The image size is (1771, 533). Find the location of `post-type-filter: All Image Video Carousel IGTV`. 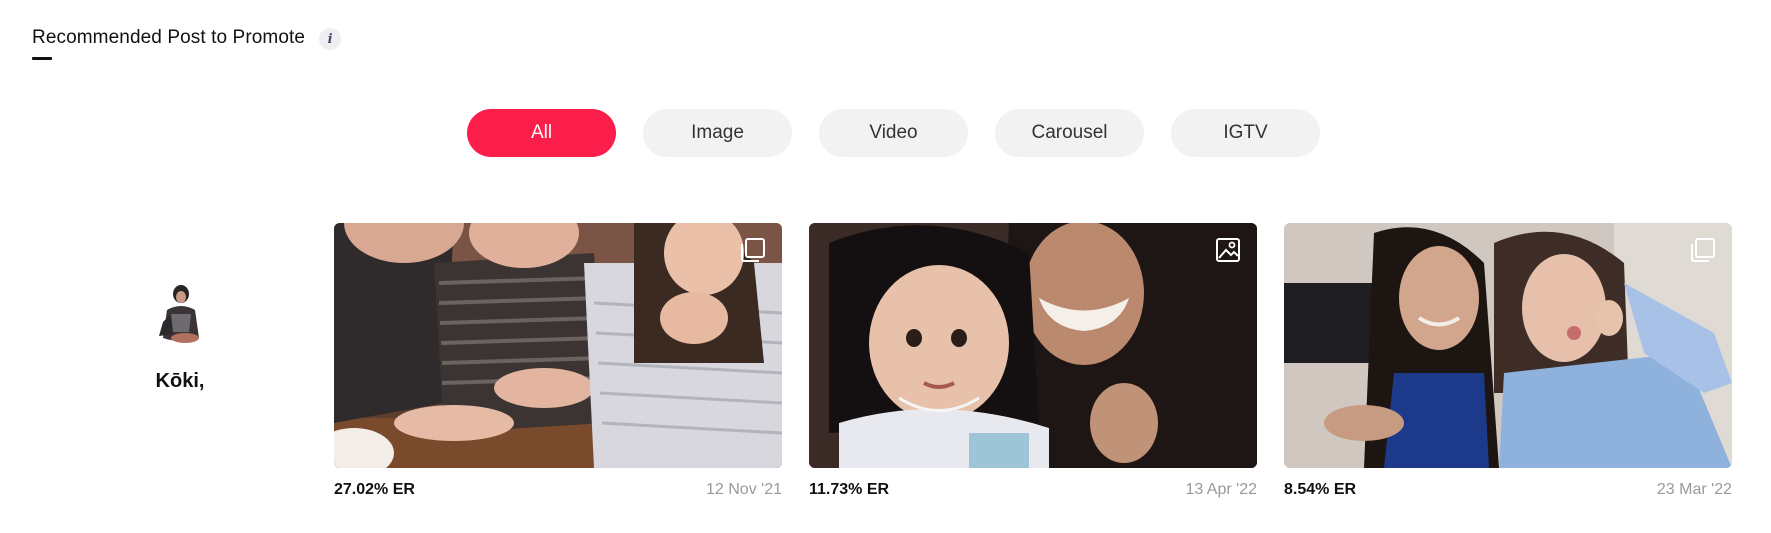

post-type-filter: All Image Video Carousel IGTV is located at coordinates (893, 133).